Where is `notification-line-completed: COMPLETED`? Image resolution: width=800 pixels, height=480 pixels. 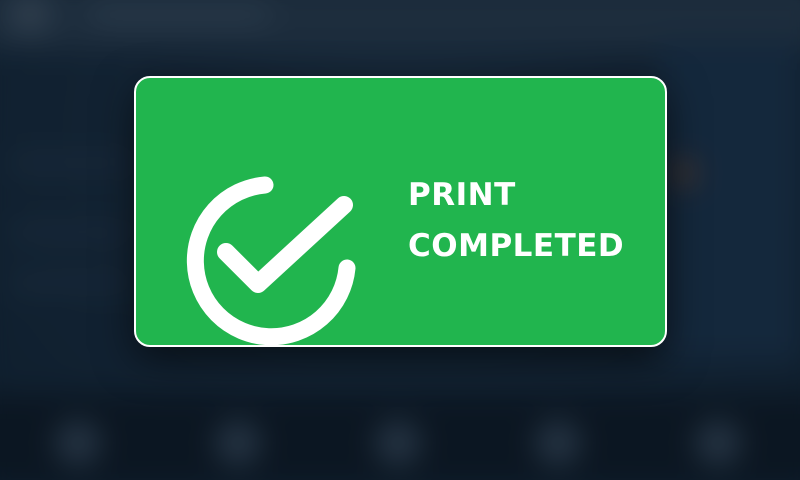
notification-line-completed: COMPLETED is located at coordinates (516, 246).